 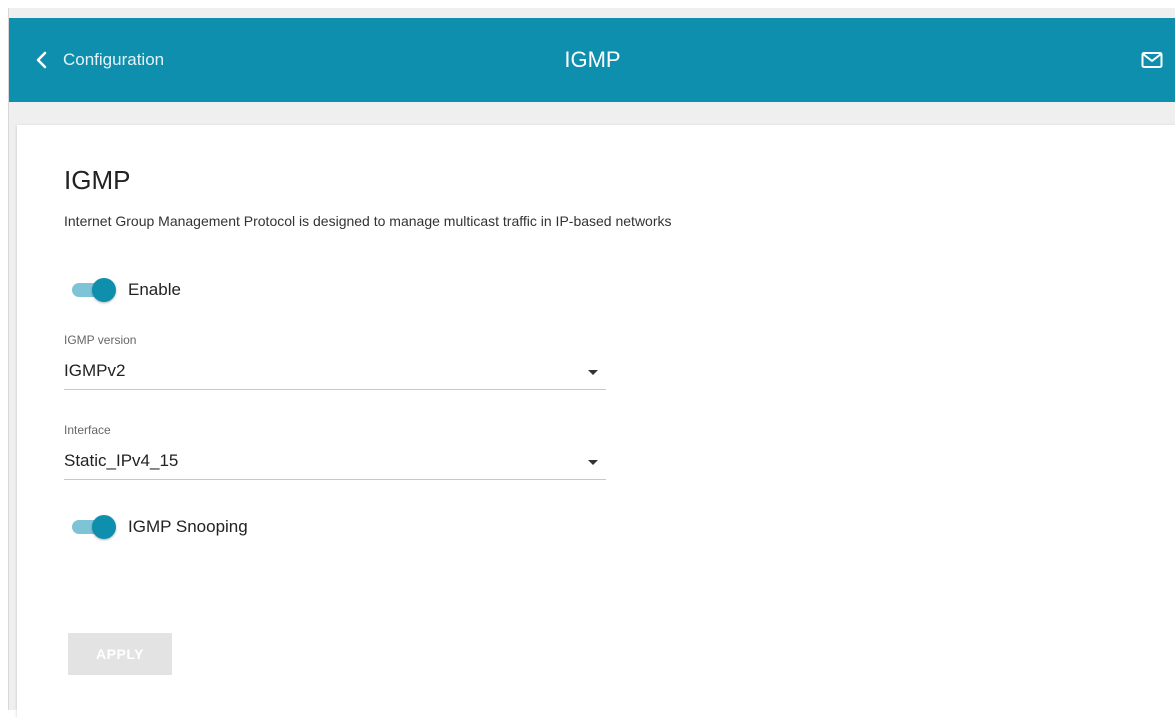 I want to click on interface-value: Static_IPv4_15, so click(x=121, y=460).